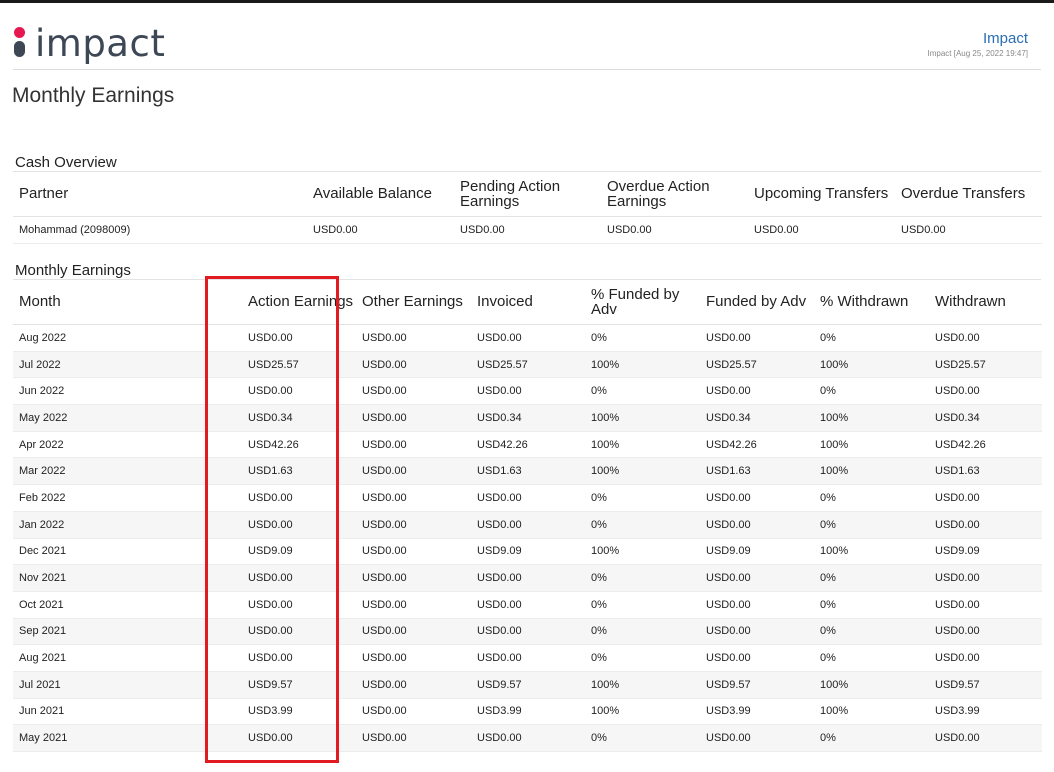 This screenshot has width=1054, height=772. What do you see at coordinates (127, 738) in the screenshot?
I see `monthly-cell-month: May 2021` at bounding box center [127, 738].